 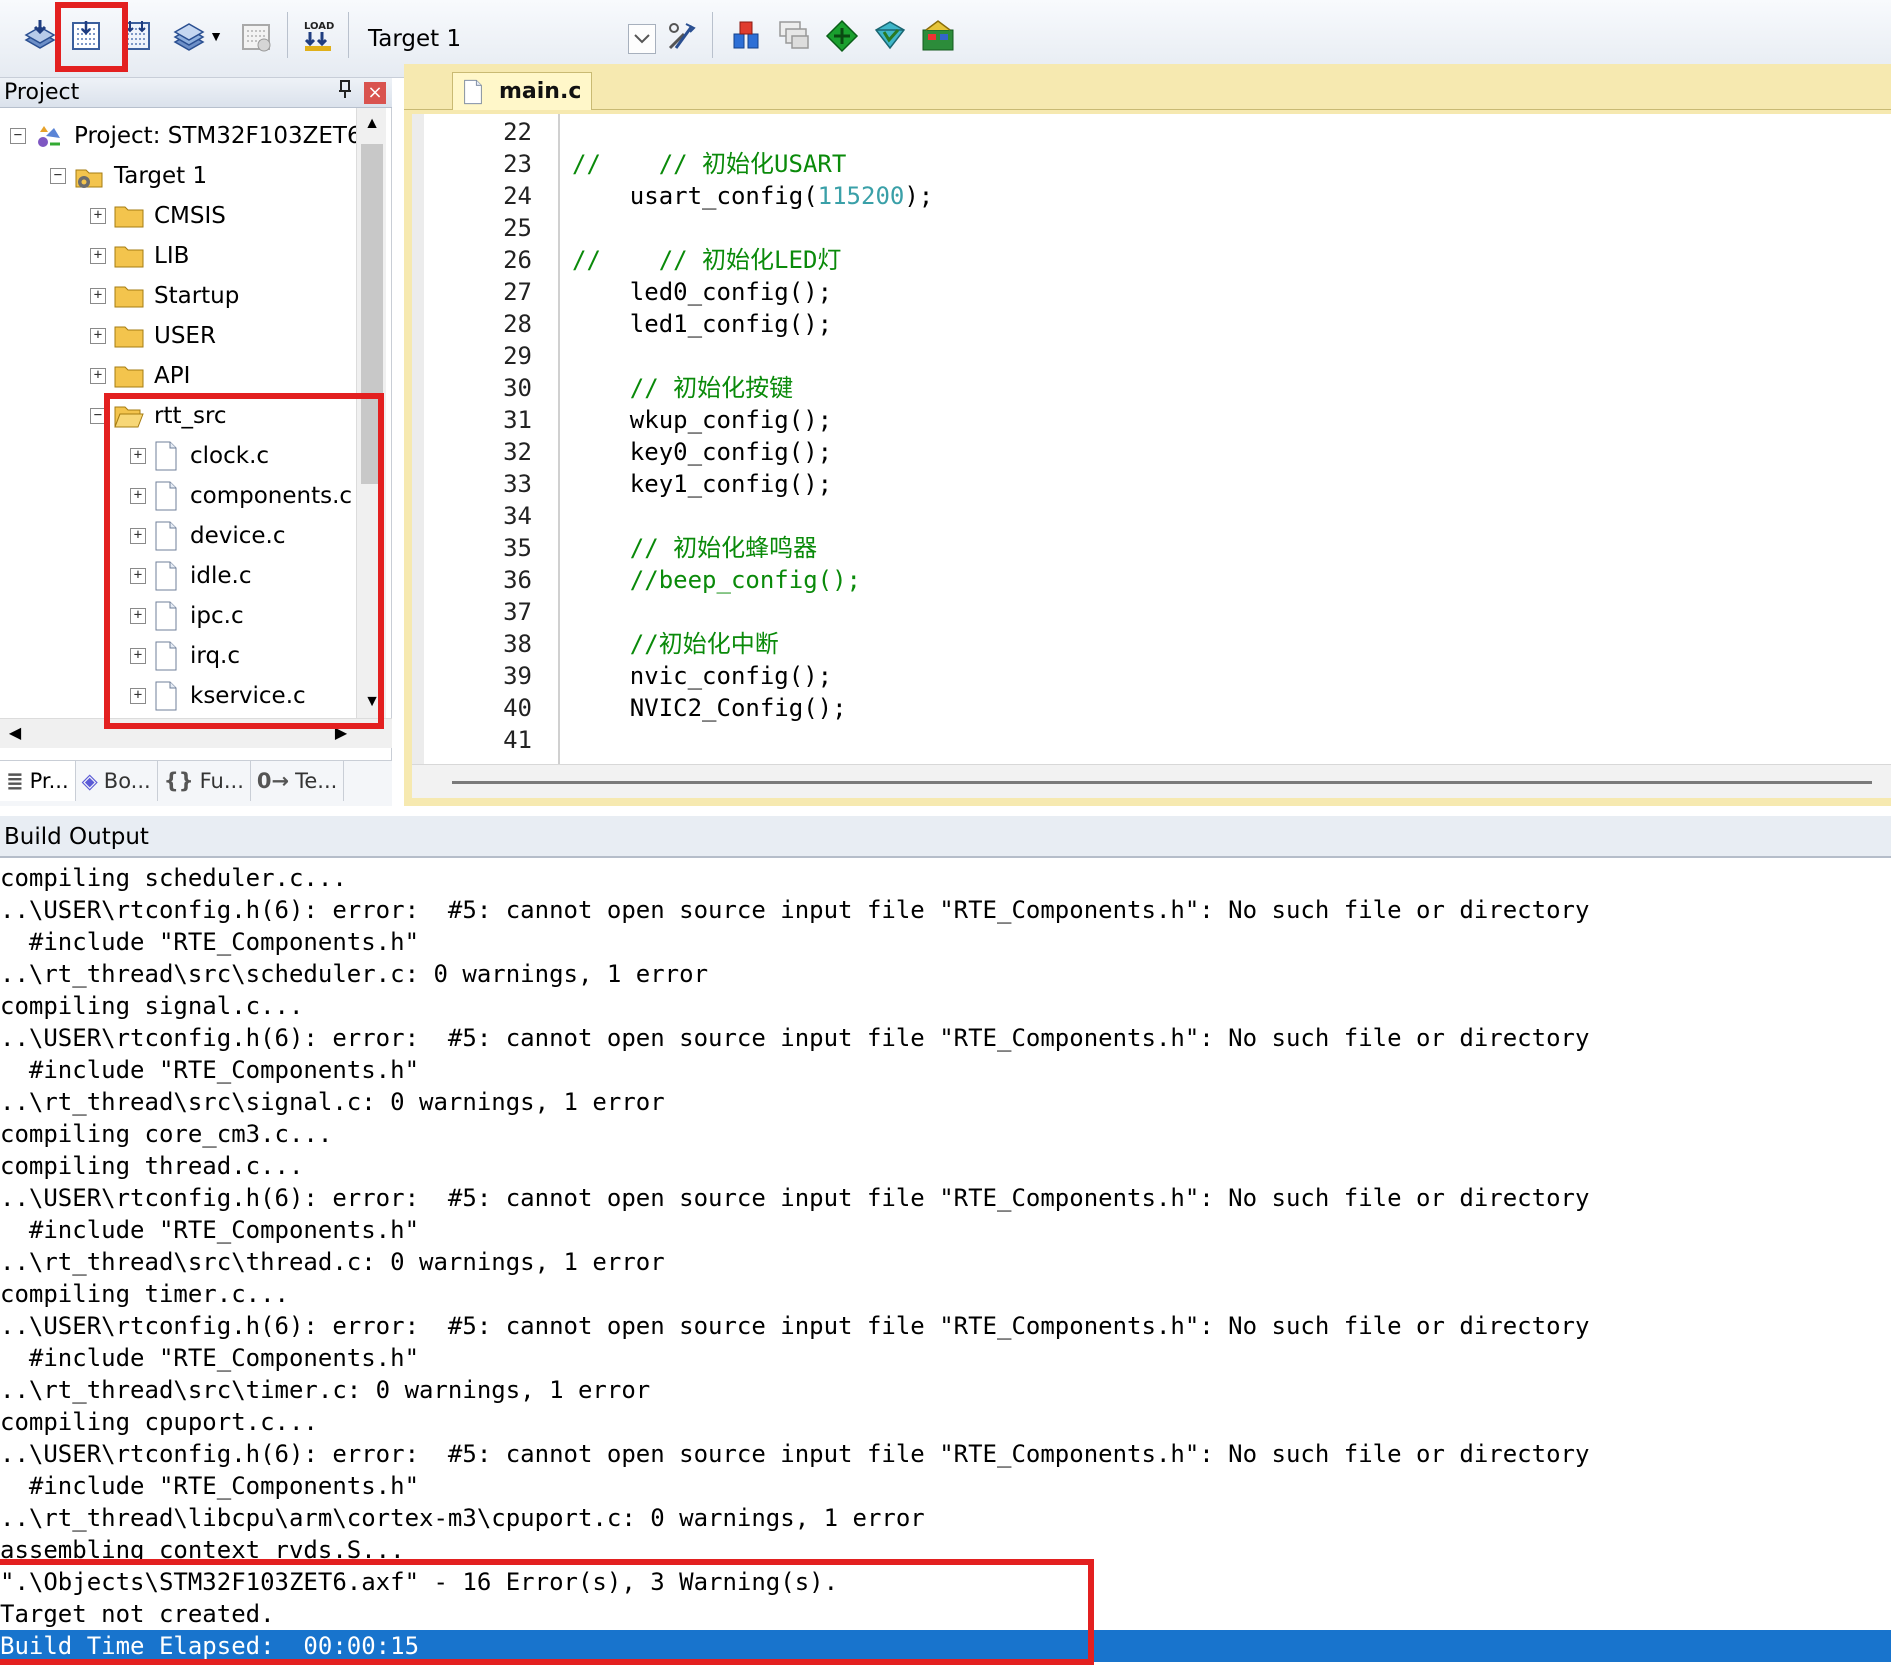 I want to click on code-line: led0_config();, so click(x=702, y=292).